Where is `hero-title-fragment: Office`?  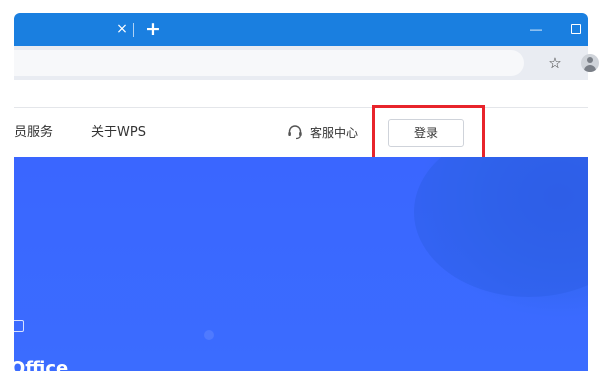
hero-title-fragment: Office is located at coordinates (41, 364).